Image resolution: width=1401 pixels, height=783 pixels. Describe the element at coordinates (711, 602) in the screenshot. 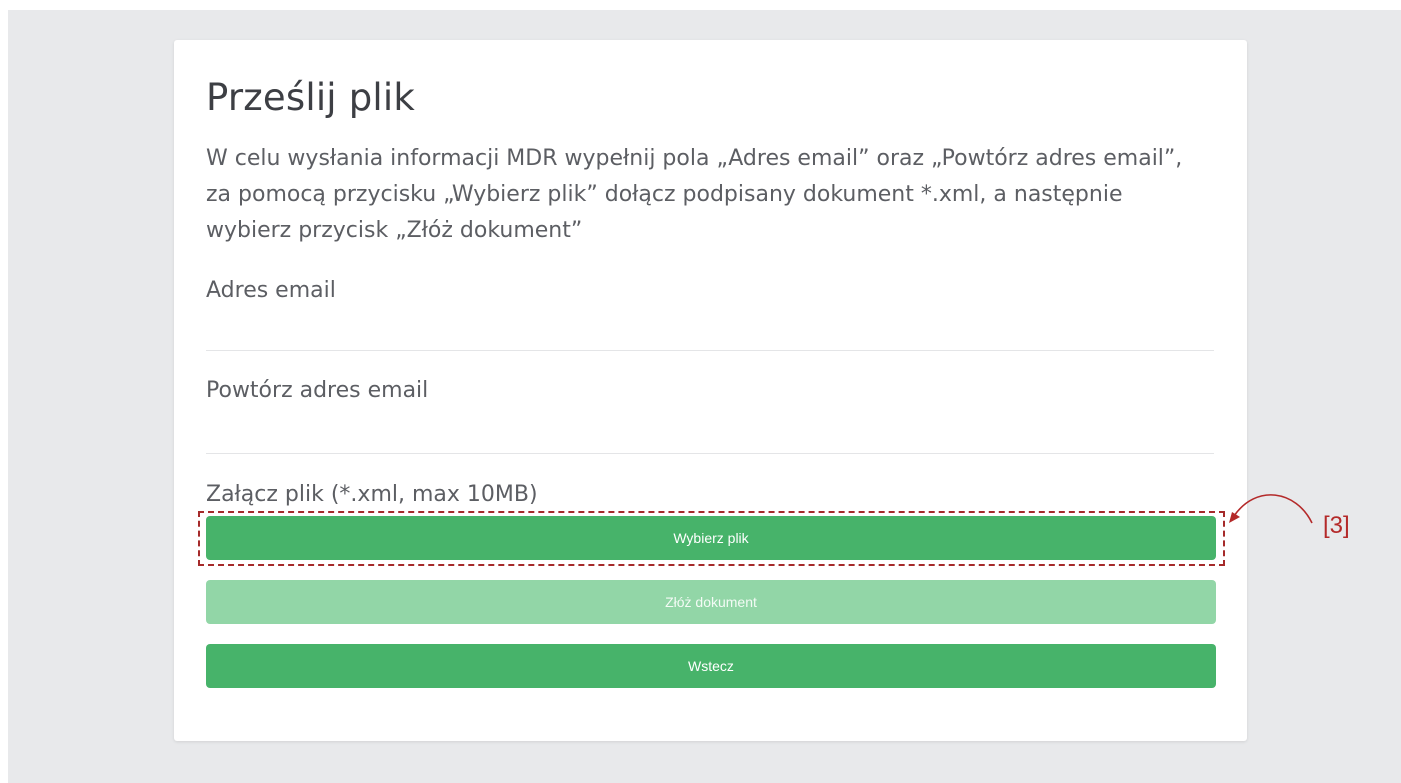

I see `submit-document-button: Złóż dokument` at that location.